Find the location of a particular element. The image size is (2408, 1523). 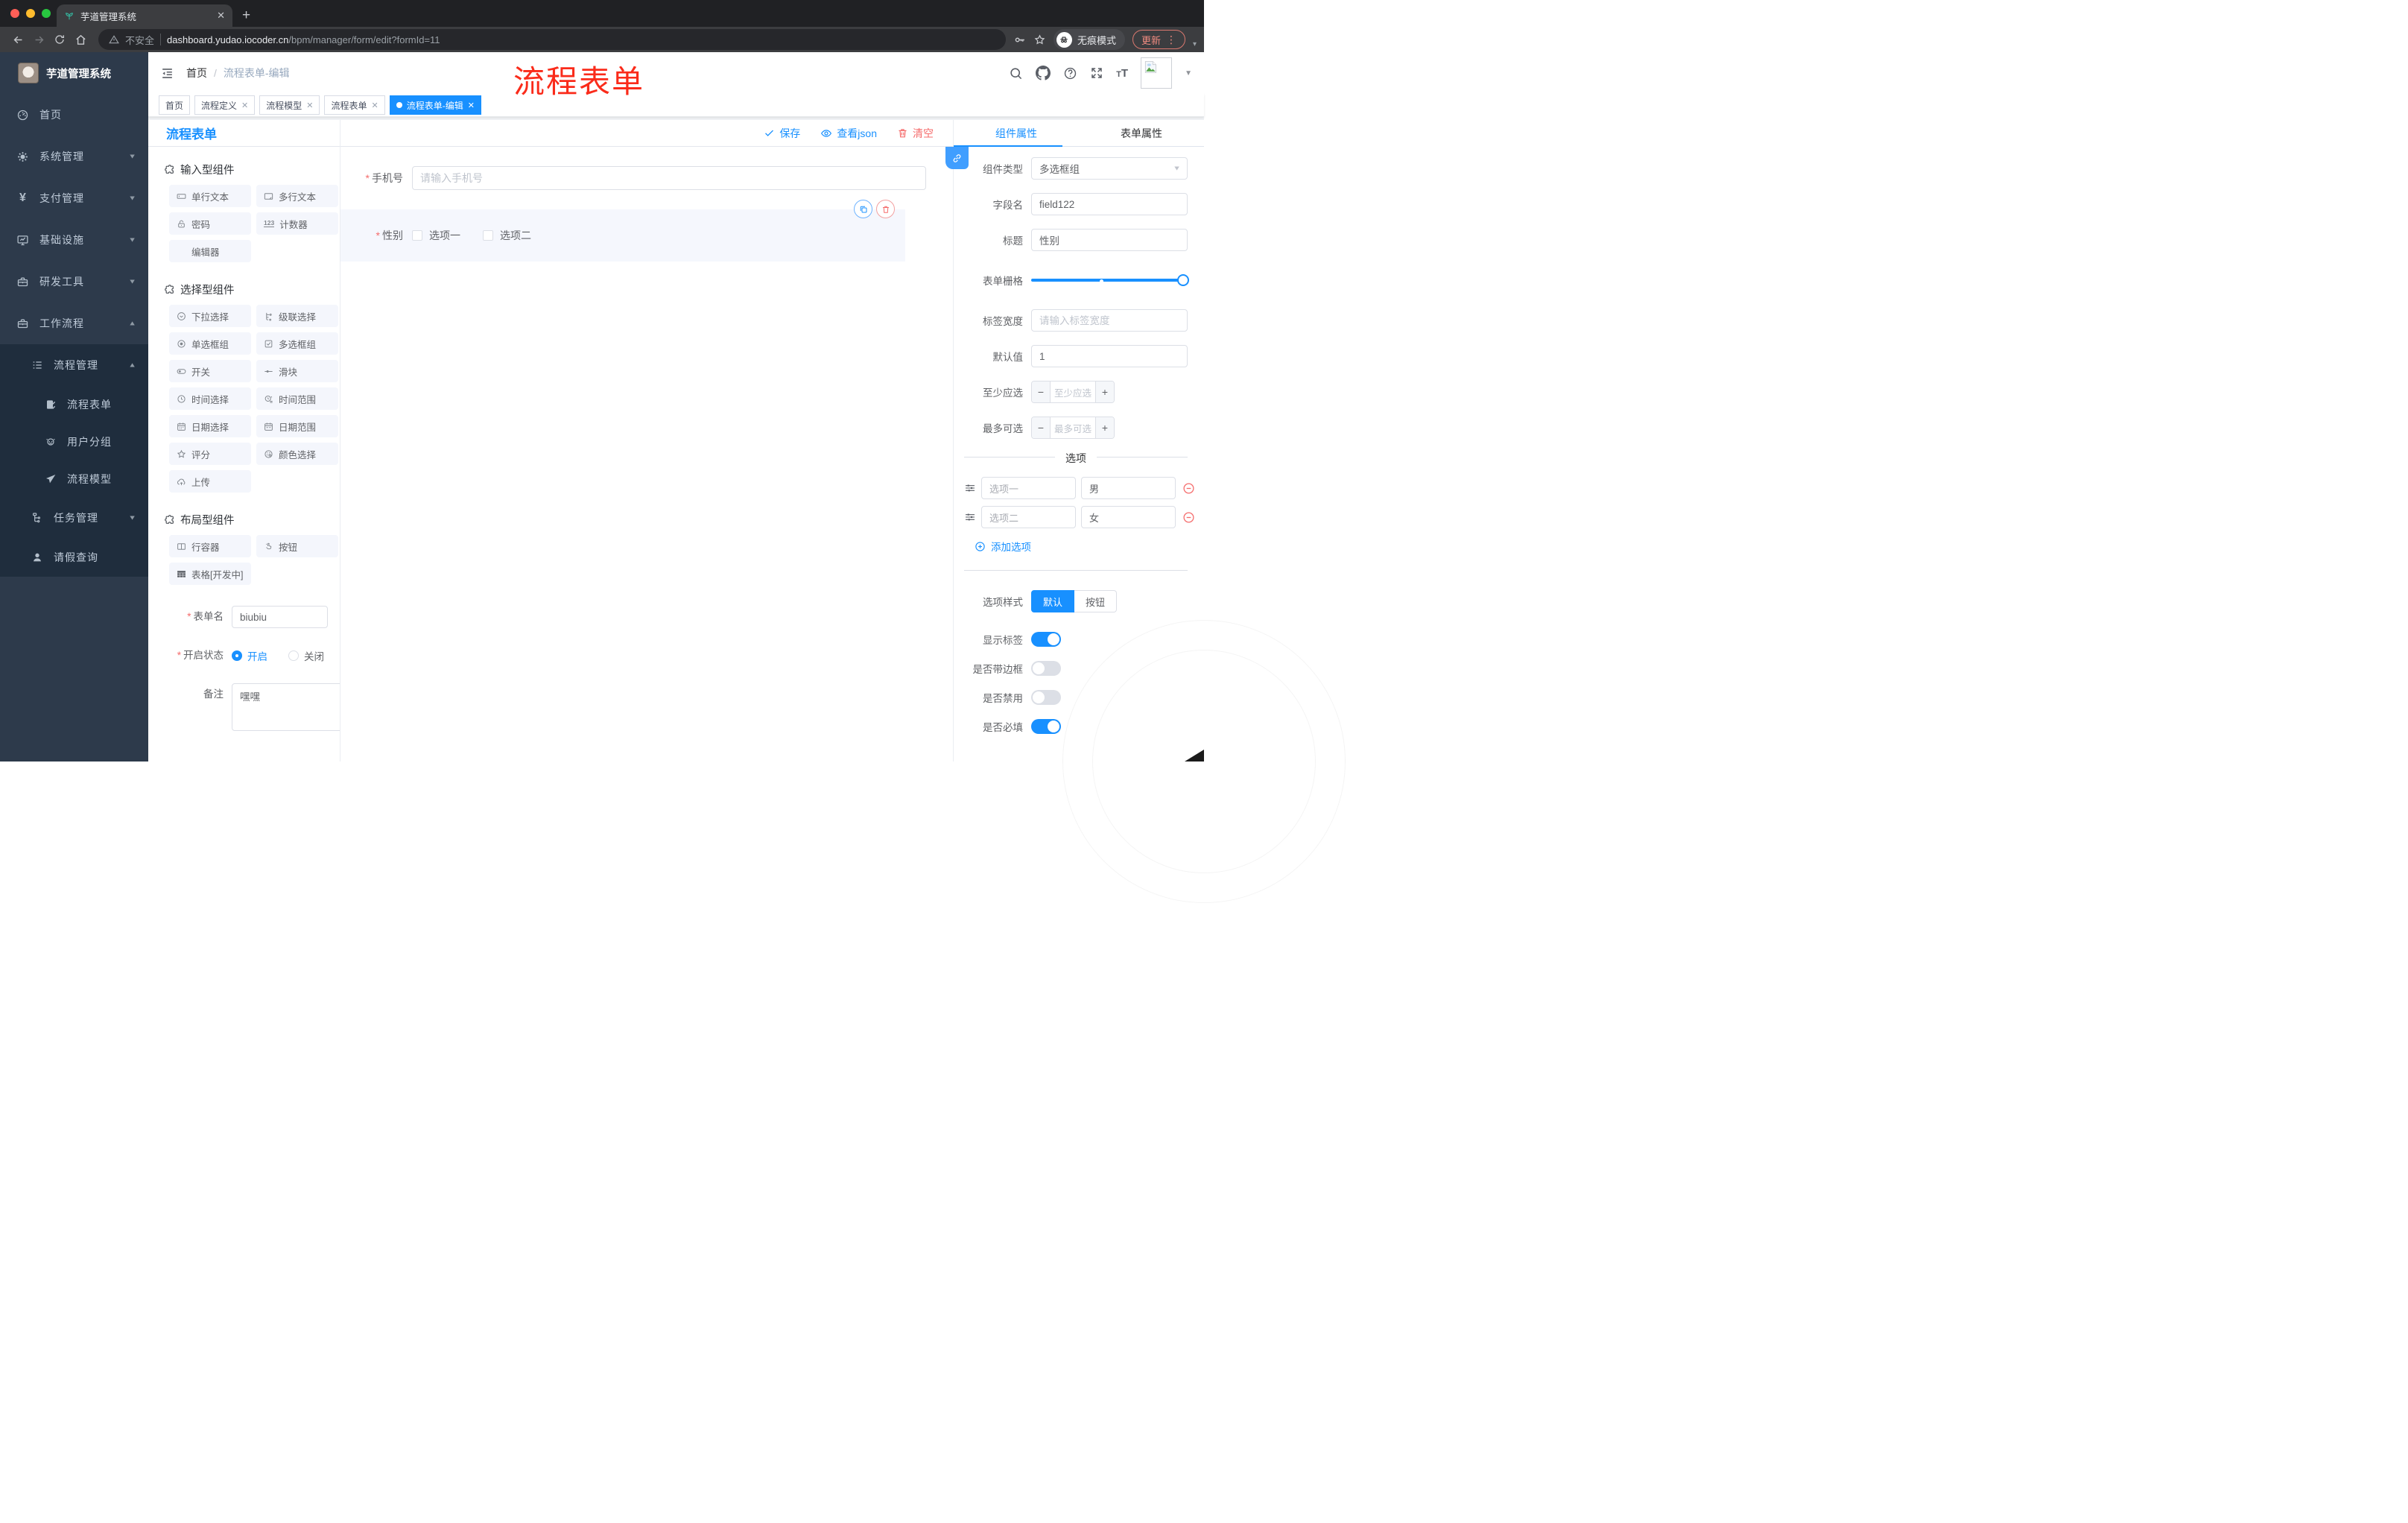

sidebar-item-leave-query: 请假查询 is located at coordinates (74, 557).